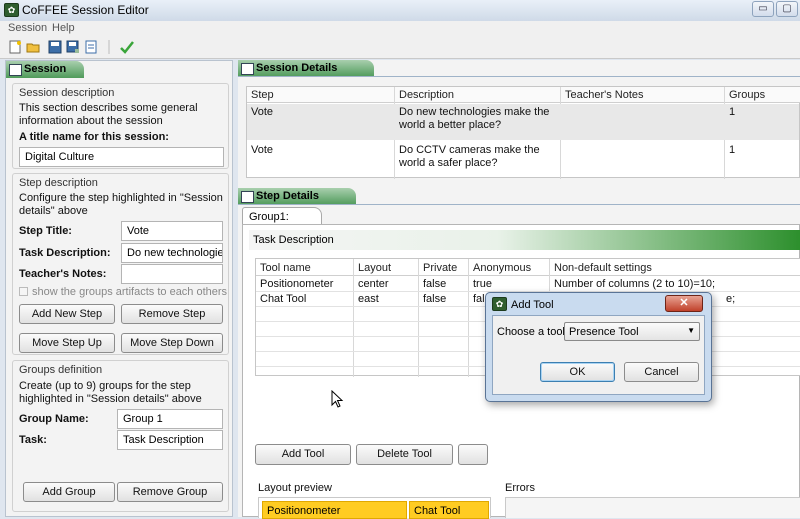 This screenshot has width=800, height=519. What do you see at coordinates (502, 268) in the screenshot?
I see `column-header: Anonymous` at bounding box center [502, 268].